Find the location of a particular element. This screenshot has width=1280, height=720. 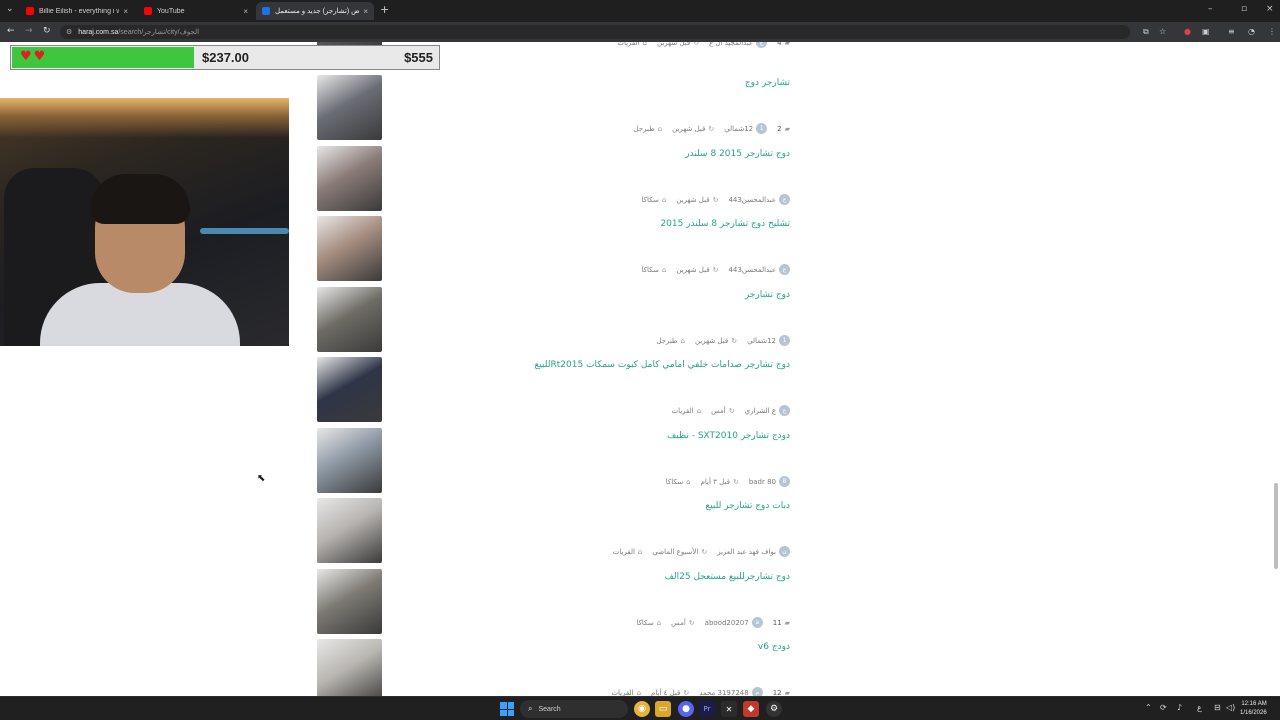

listing-comments: ▰ 12 is located at coordinates (781, 693).